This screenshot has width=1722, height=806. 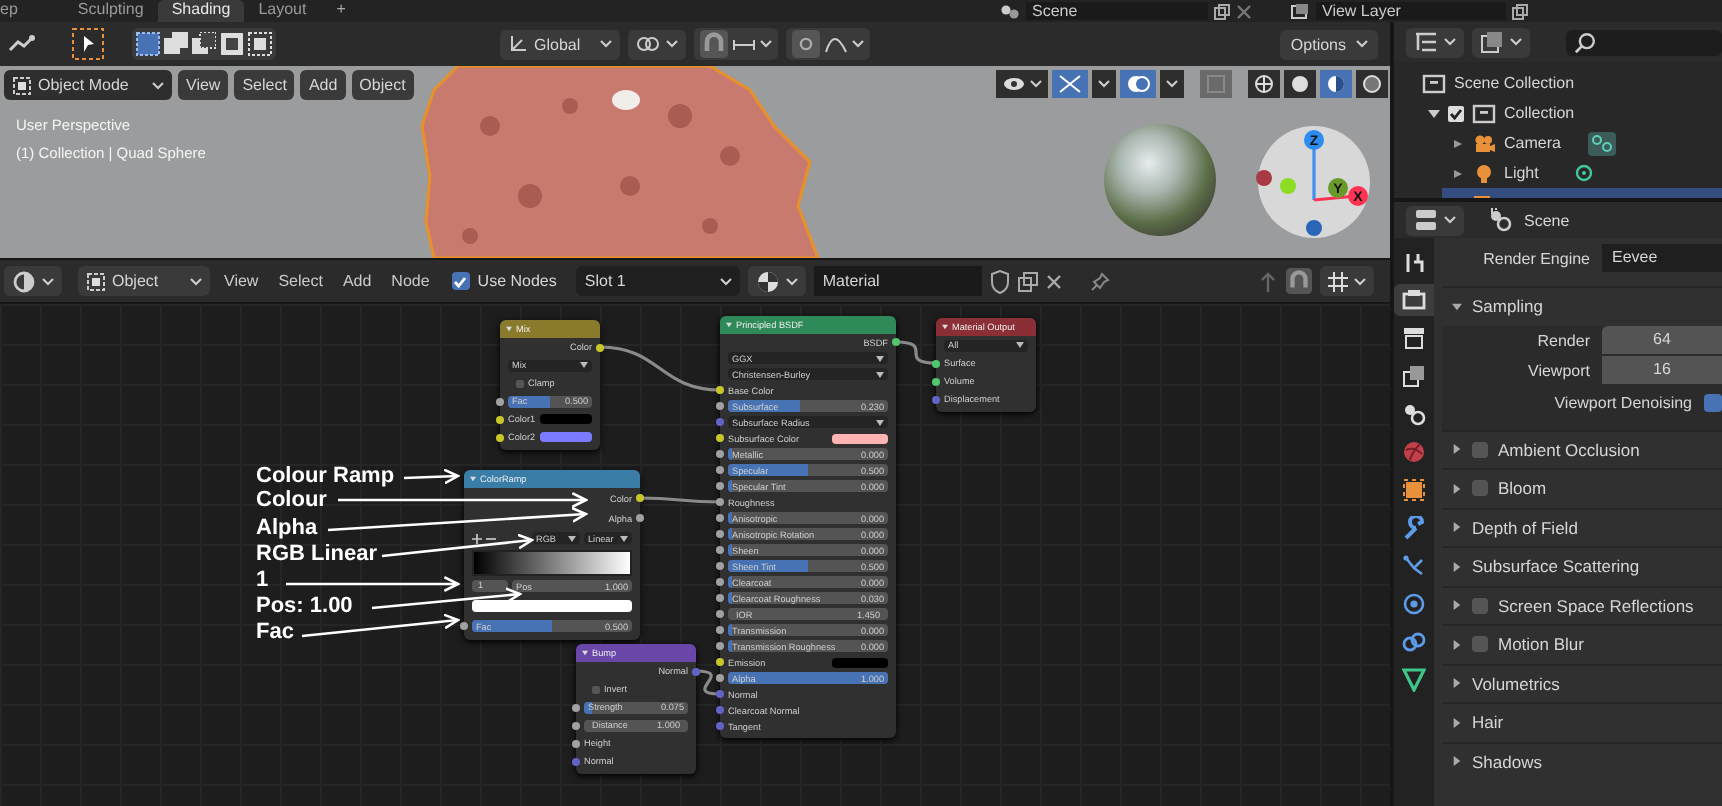 What do you see at coordinates (1336, 84) in the screenshot?
I see `material-preview-button` at bounding box center [1336, 84].